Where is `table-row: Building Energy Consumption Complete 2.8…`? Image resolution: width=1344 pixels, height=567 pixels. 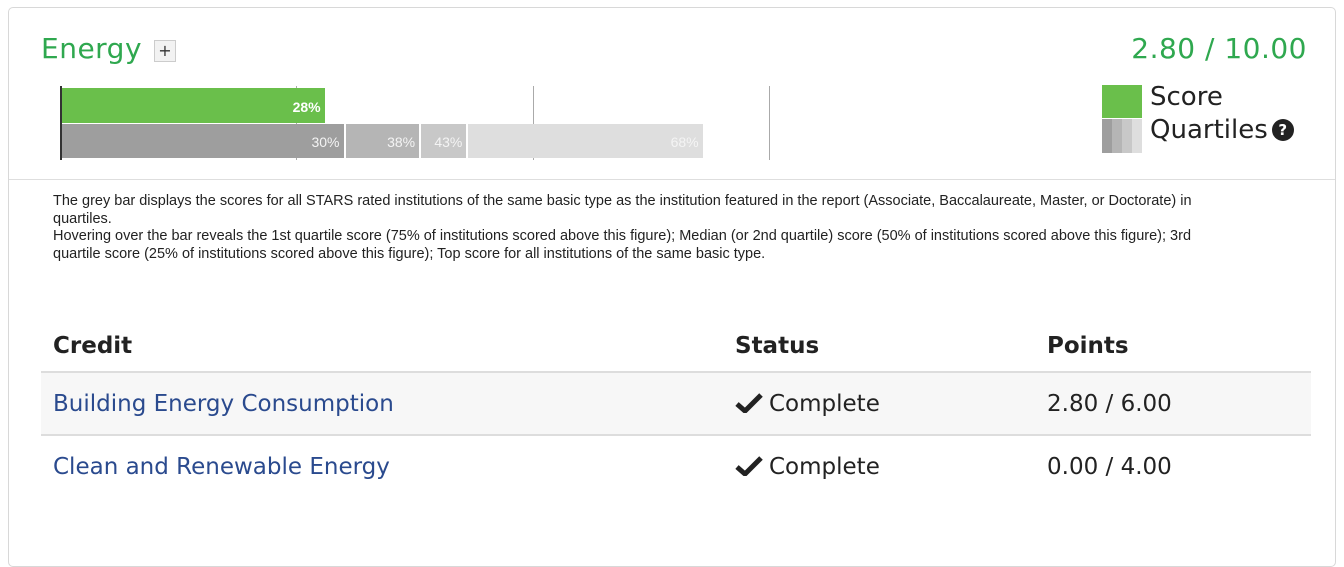 table-row: Building Energy Consumption Complete 2.8… is located at coordinates (676, 403).